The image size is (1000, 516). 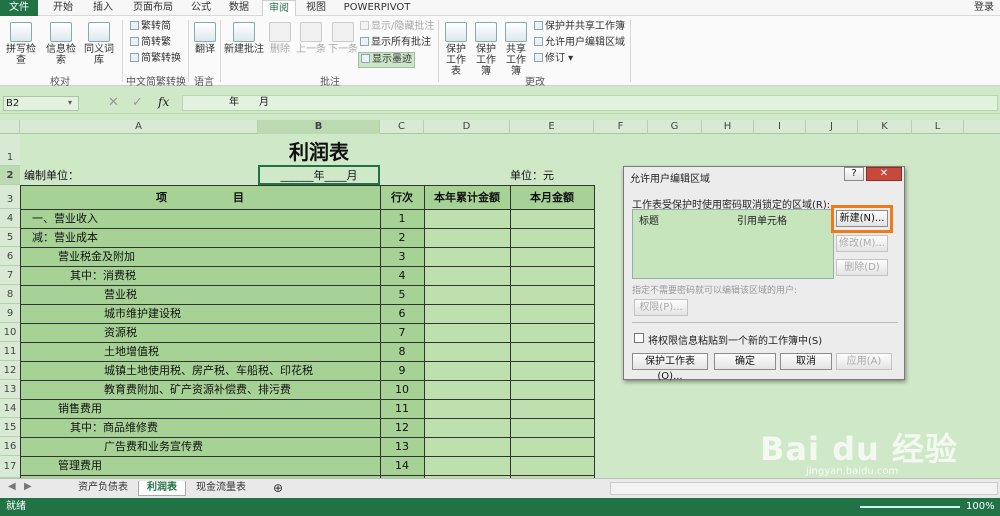 I want to click on row-number-cell: 4, so click(x=402, y=275).